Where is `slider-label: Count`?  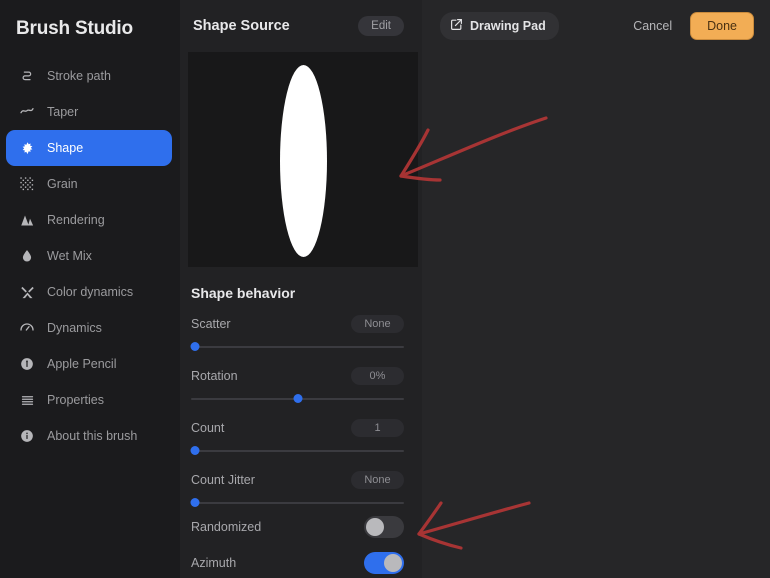 slider-label: Count is located at coordinates (208, 428).